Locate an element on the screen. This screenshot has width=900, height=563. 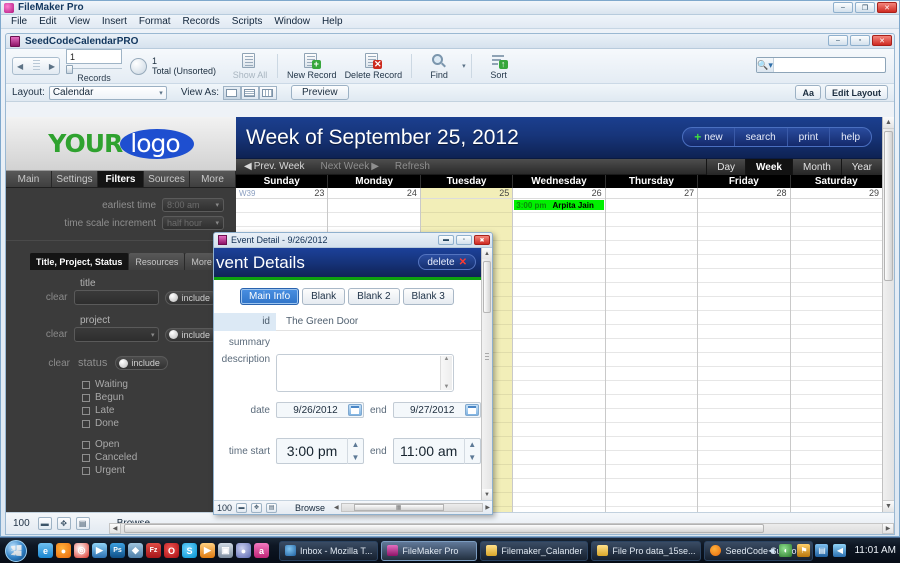
sidebar-tab-settings: Settings is located at coordinates (75, 179).